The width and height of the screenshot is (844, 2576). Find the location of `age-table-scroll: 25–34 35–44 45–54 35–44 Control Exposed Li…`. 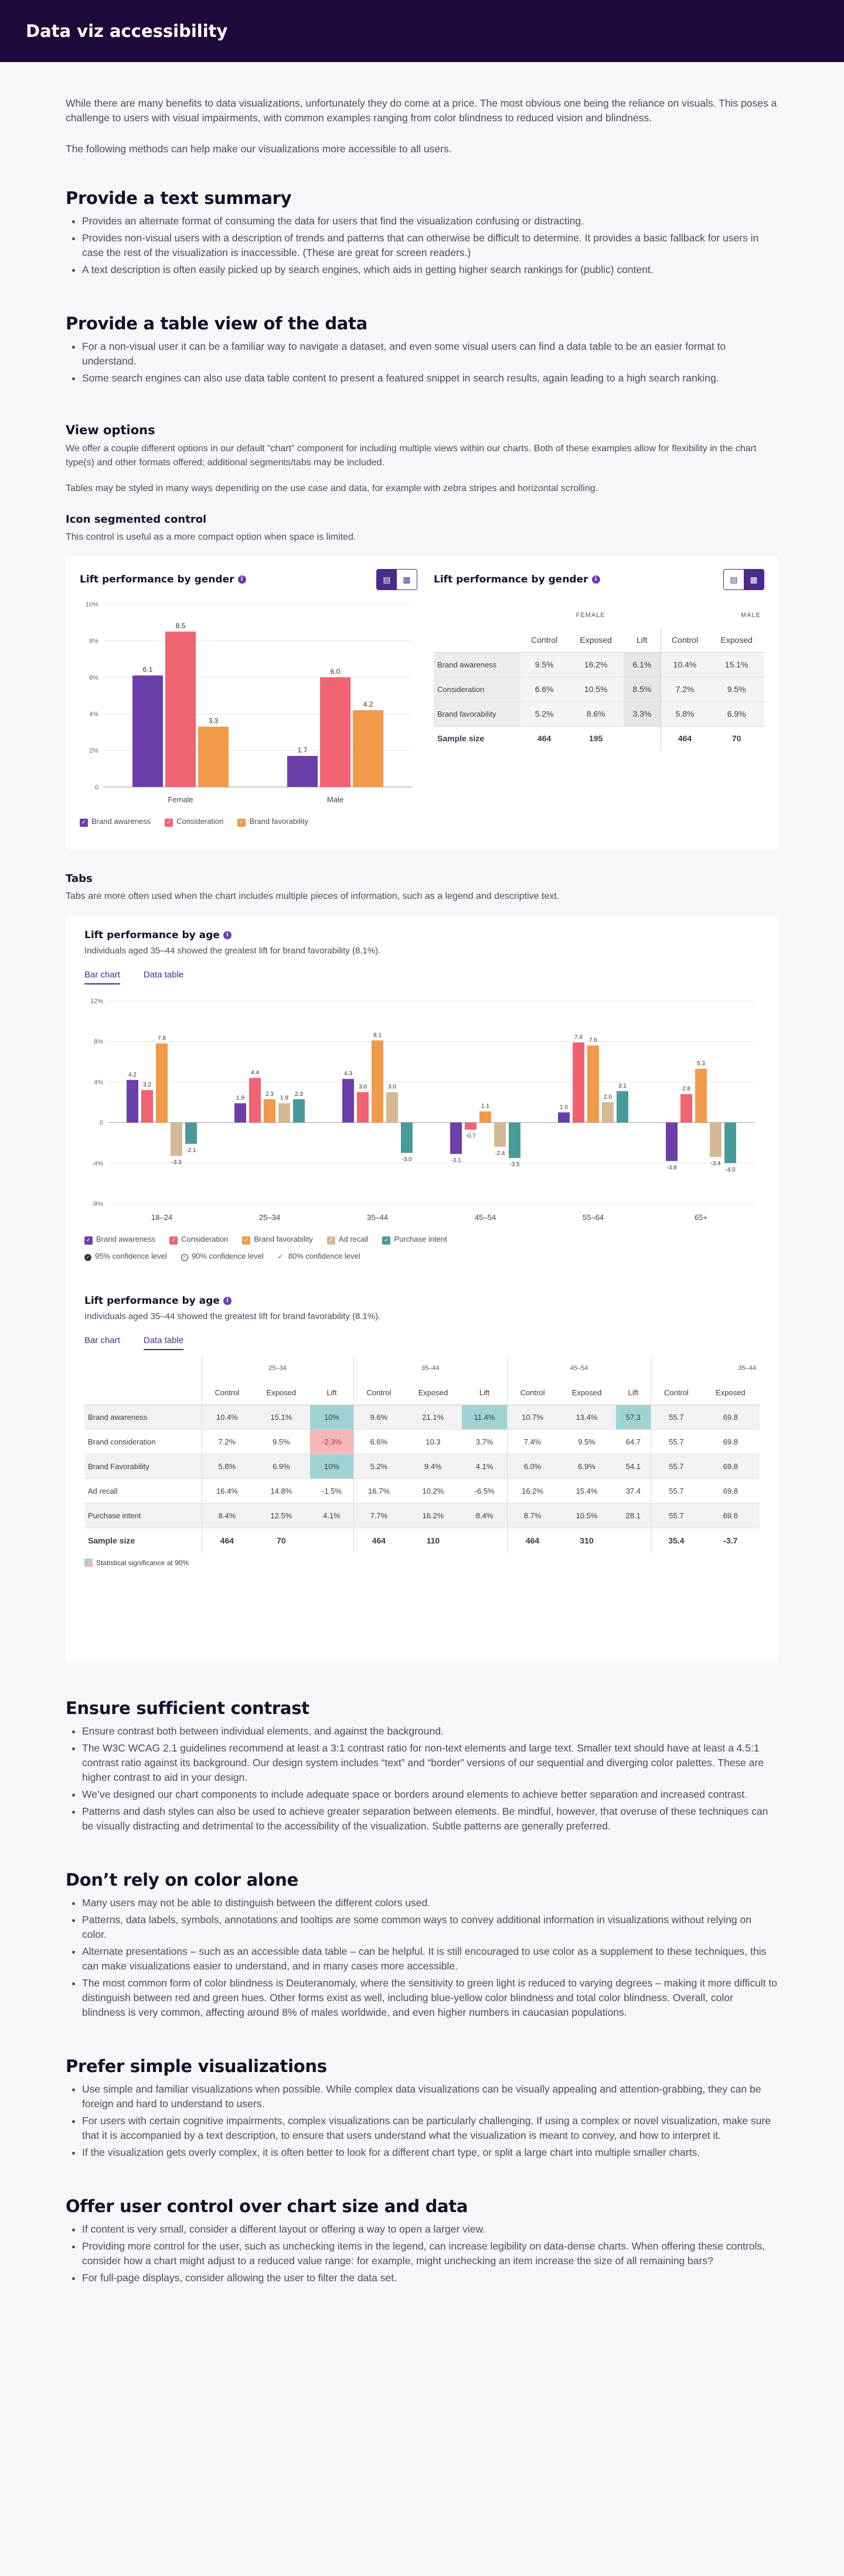

age-table-scroll: 25–34 35–44 45–54 35–44 Control Exposed Li… is located at coordinates (422, 1454).